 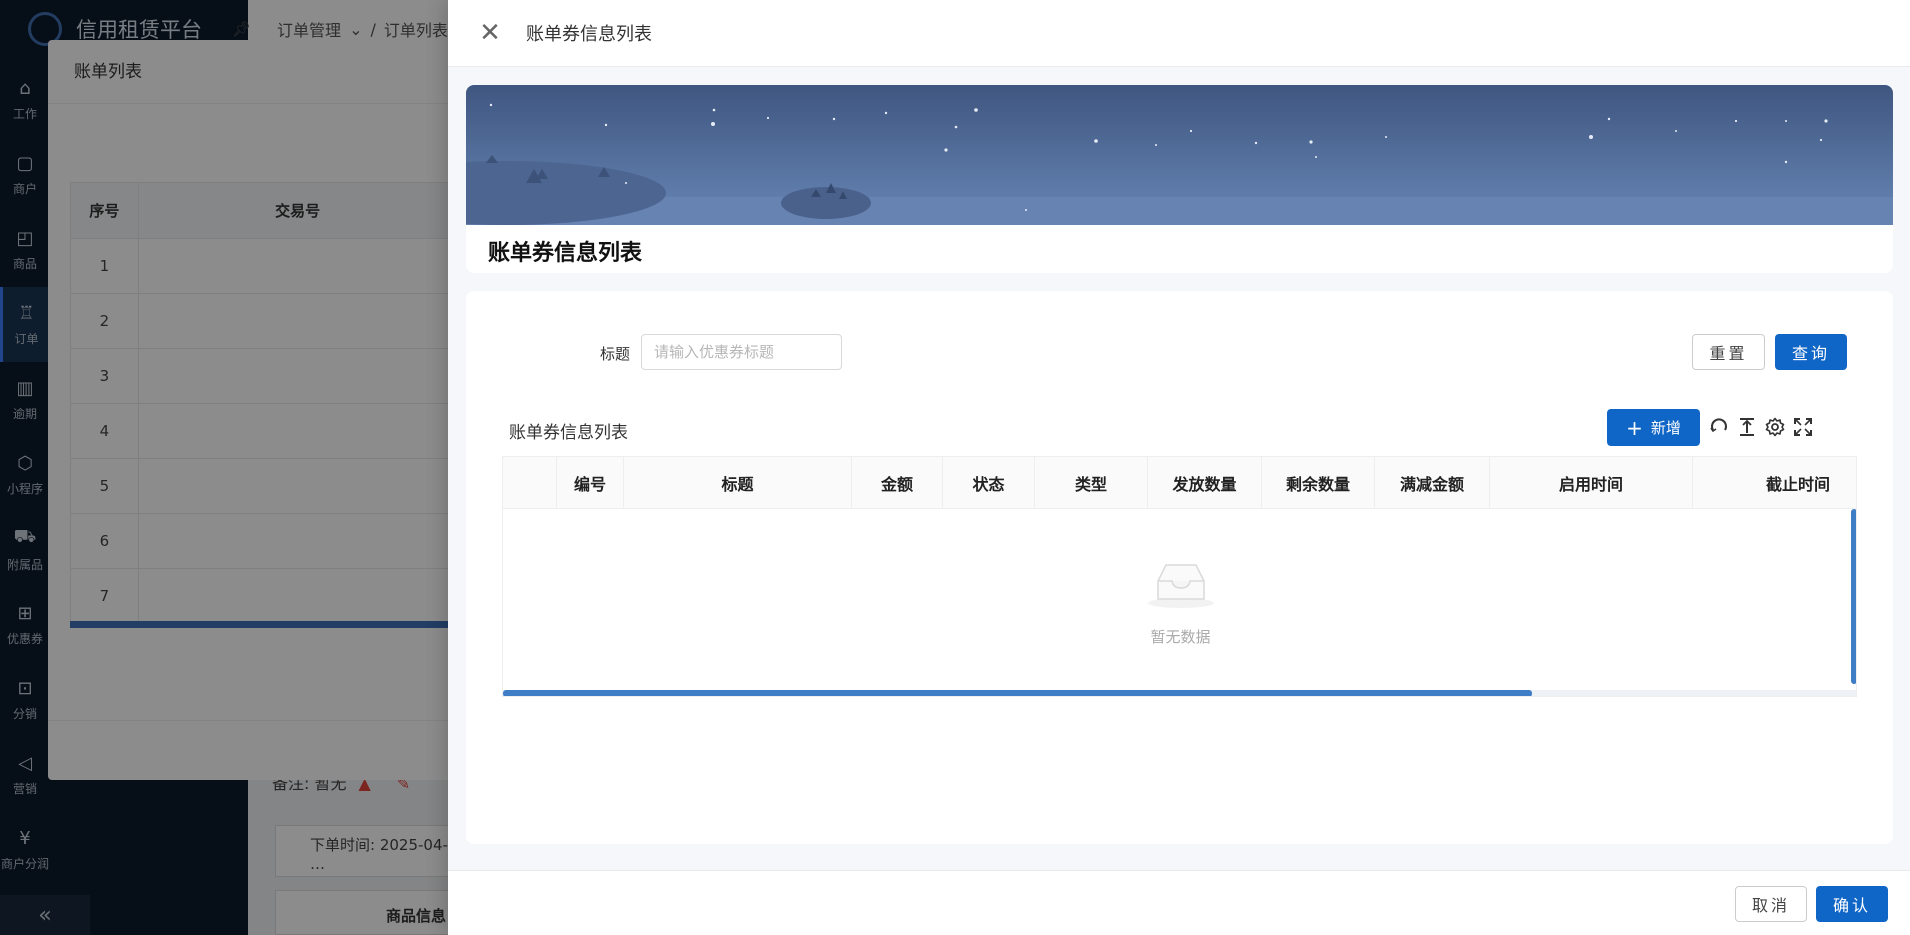 What do you see at coordinates (589, 34) in the screenshot?
I see `drawer-title: 账单券信息列表` at bounding box center [589, 34].